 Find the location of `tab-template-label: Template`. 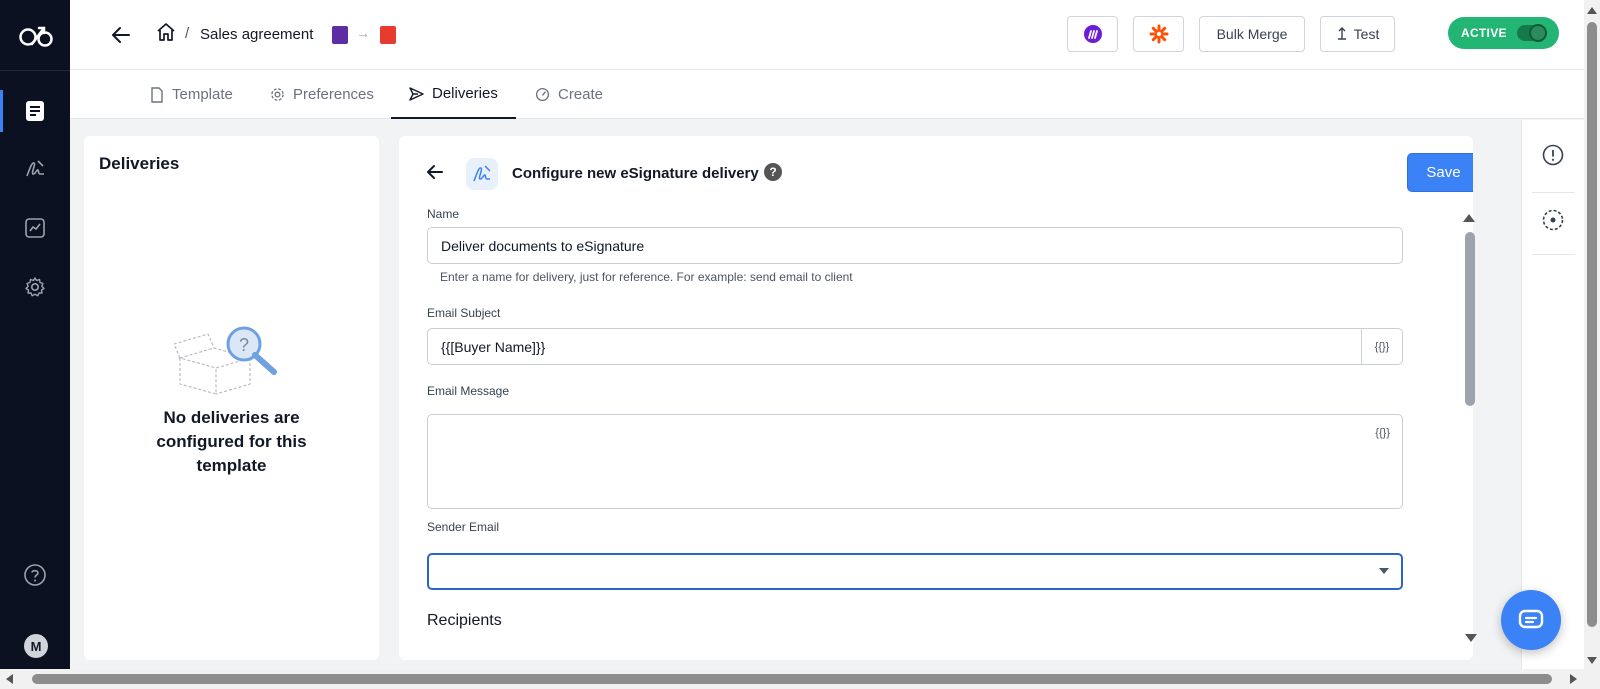

tab-template-label: Template is located at coordinates (202, 94).